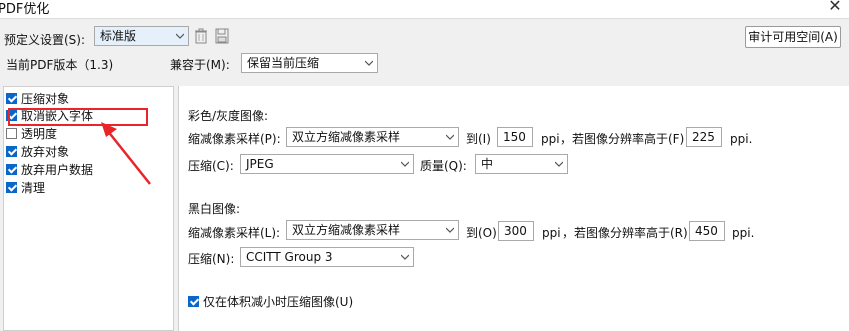 The image size is (849, 331). I want to click on color-downsample-select: 双立方缩减像素采样, so click(372, 137).